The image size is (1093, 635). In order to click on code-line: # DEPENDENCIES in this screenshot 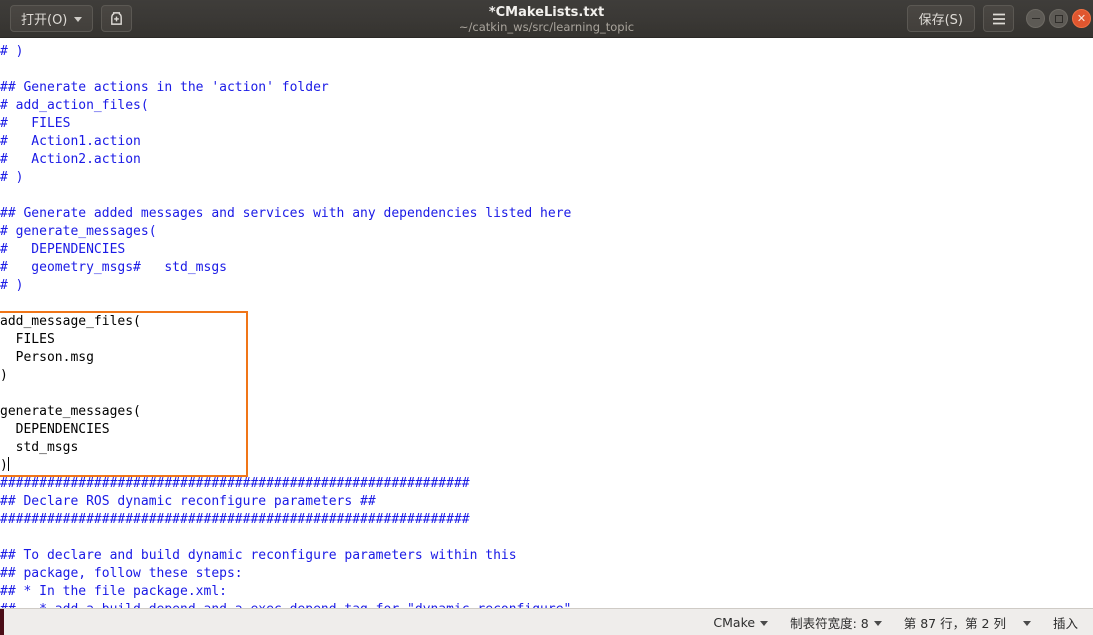, I will do `click(285, 250)`.